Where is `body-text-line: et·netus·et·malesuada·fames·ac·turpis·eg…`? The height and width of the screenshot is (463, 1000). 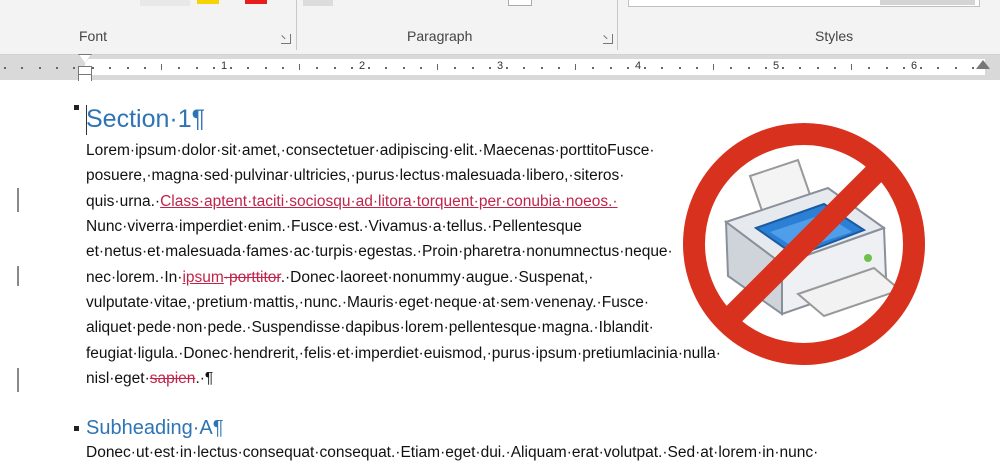
body-text-line: et·netus·et·malesuada·fames·ac·turpis·eg… is located at coordinates (379, 252).